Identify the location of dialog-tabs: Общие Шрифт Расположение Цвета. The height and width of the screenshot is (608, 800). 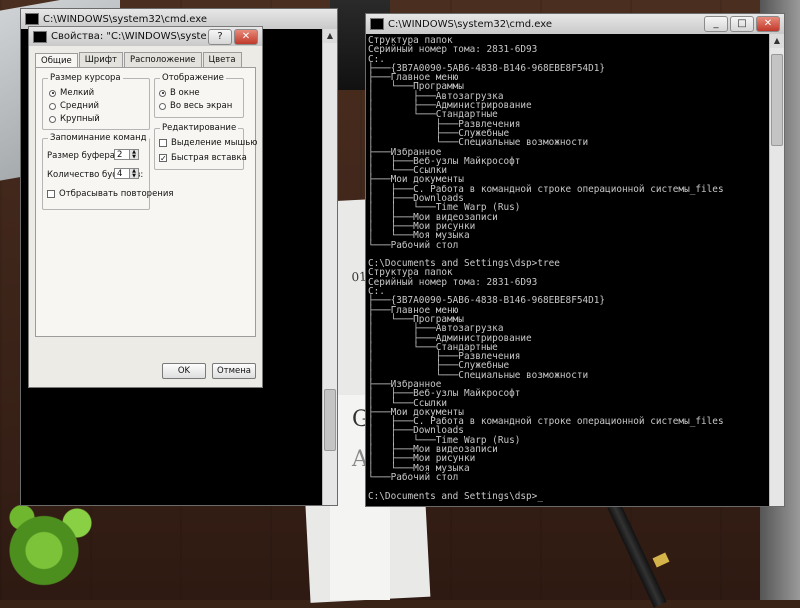
(145, 57).